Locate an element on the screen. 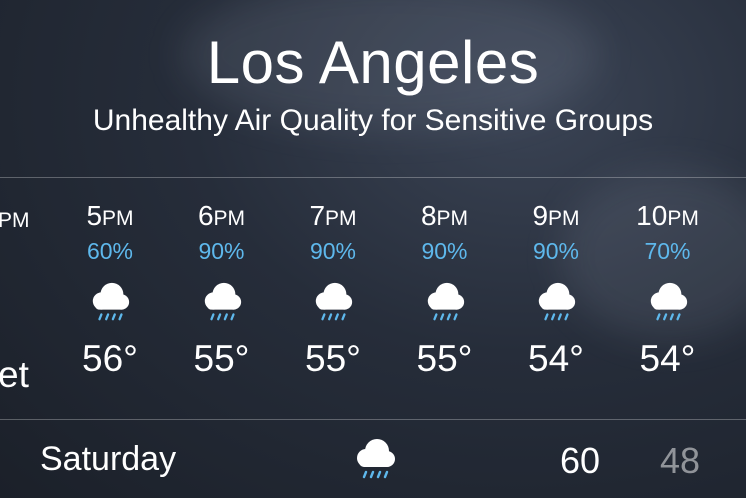 Image resolution: width=746 pixels, height=498 pixels. hour-column: 5PM 60% 56° is located at coordinates (110, 290).